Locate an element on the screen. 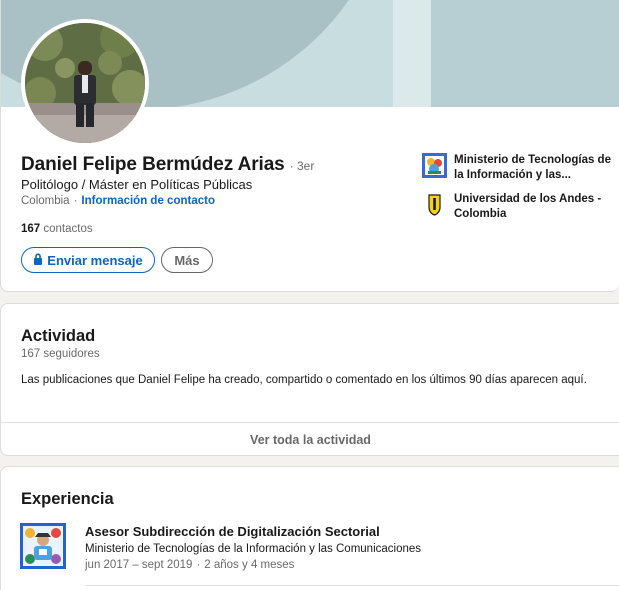 This screenshot has width=619, height=590. connection-degree: · 3er is located at coordinates (302, 166).